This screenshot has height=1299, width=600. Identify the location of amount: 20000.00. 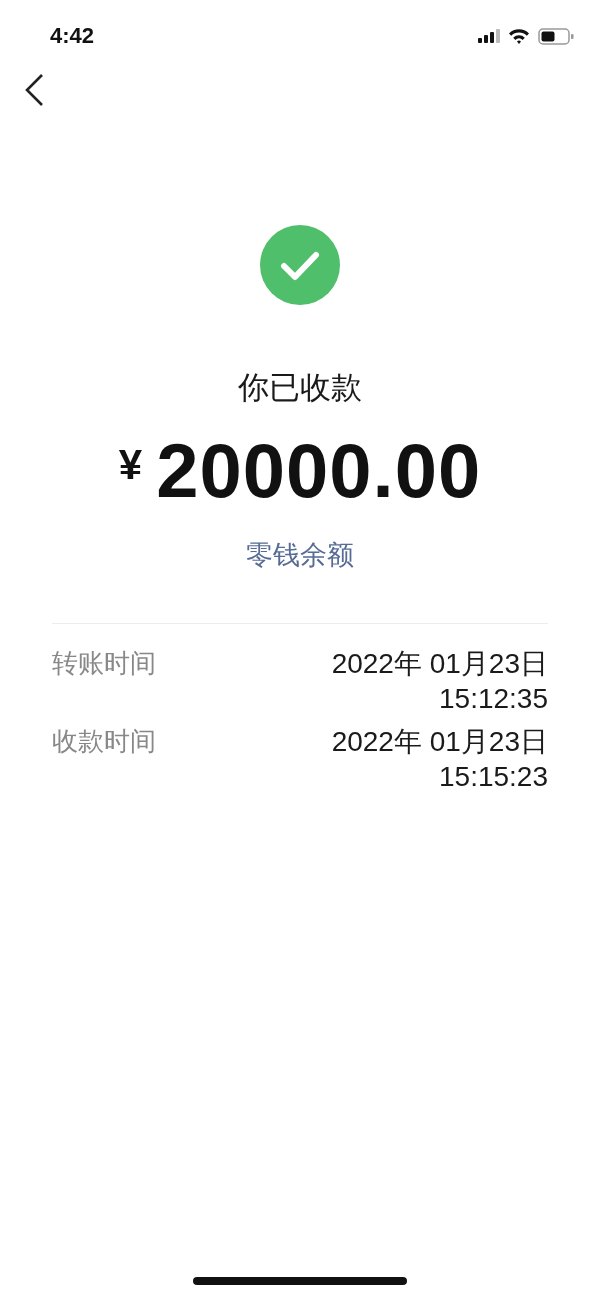
(319, 471).